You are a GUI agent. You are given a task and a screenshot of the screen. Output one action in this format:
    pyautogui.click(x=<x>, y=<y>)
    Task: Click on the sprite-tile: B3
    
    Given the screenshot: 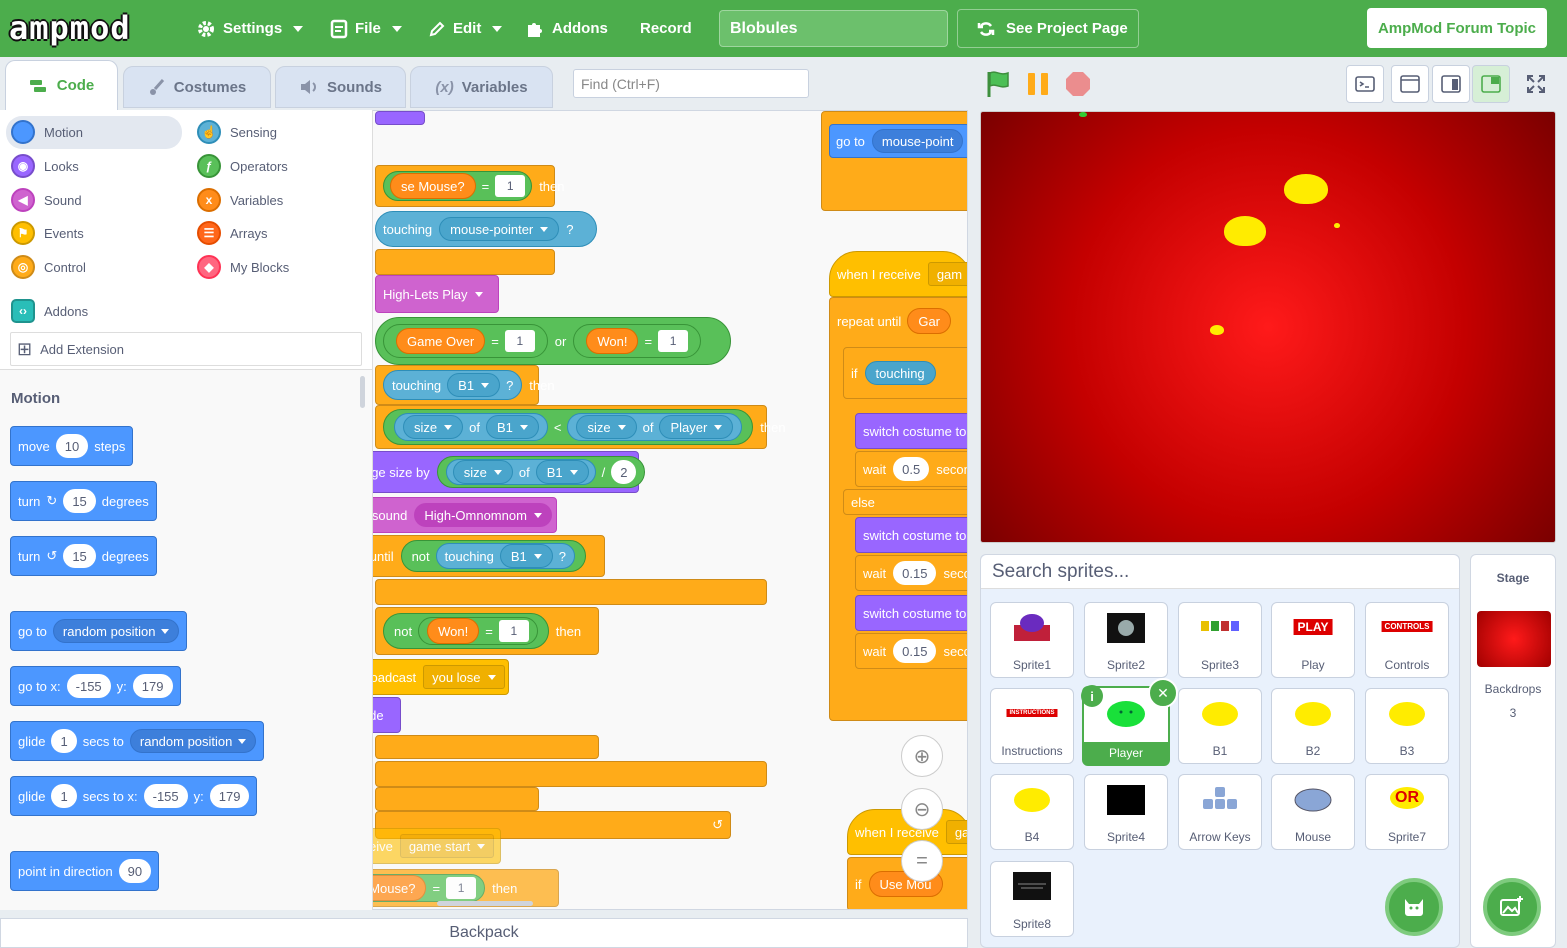 What is the action you would take?
    pyautogui.click(x=1407, y=726)
    